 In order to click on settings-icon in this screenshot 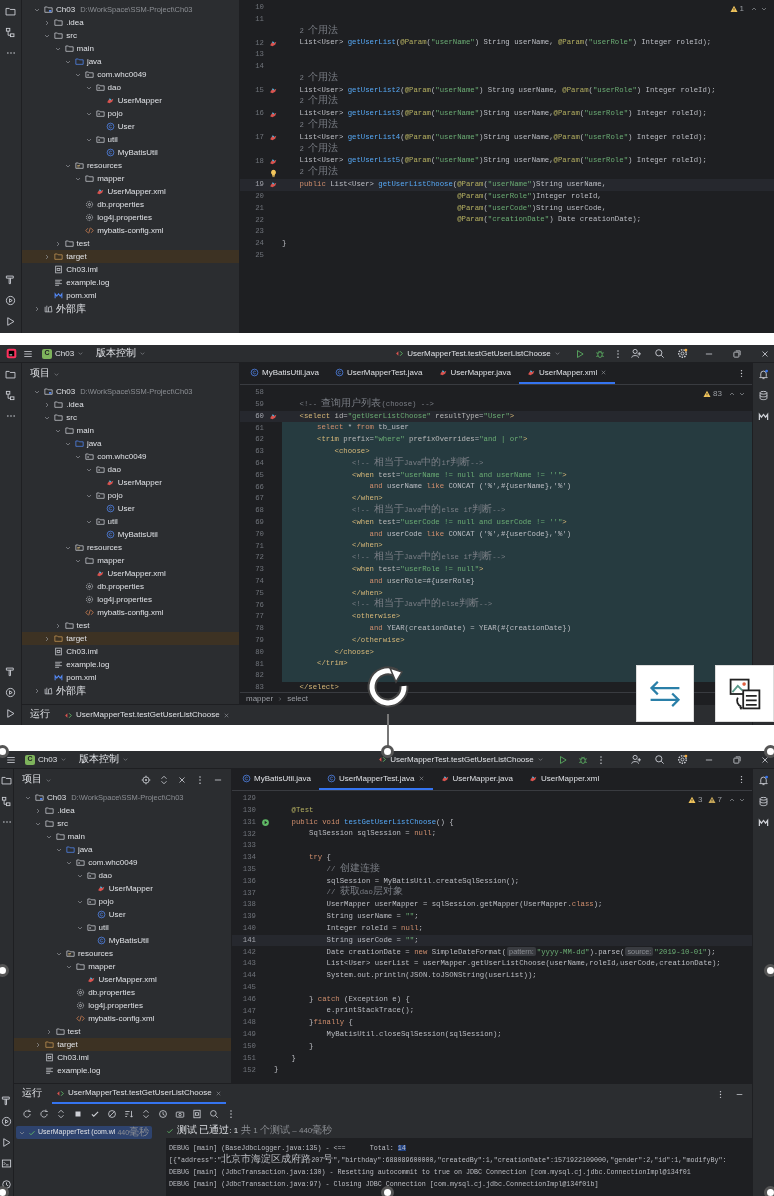, I will do `click(682, 759)`.